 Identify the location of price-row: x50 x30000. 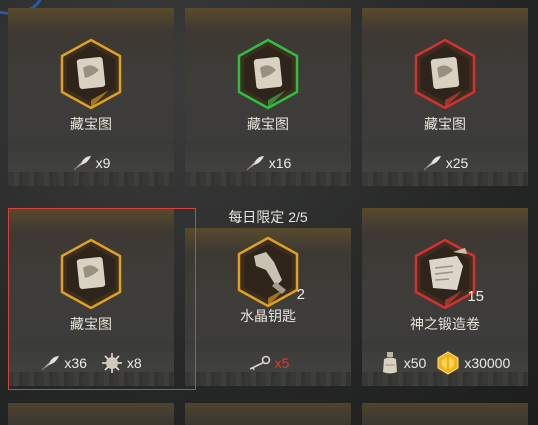
(445, 363).